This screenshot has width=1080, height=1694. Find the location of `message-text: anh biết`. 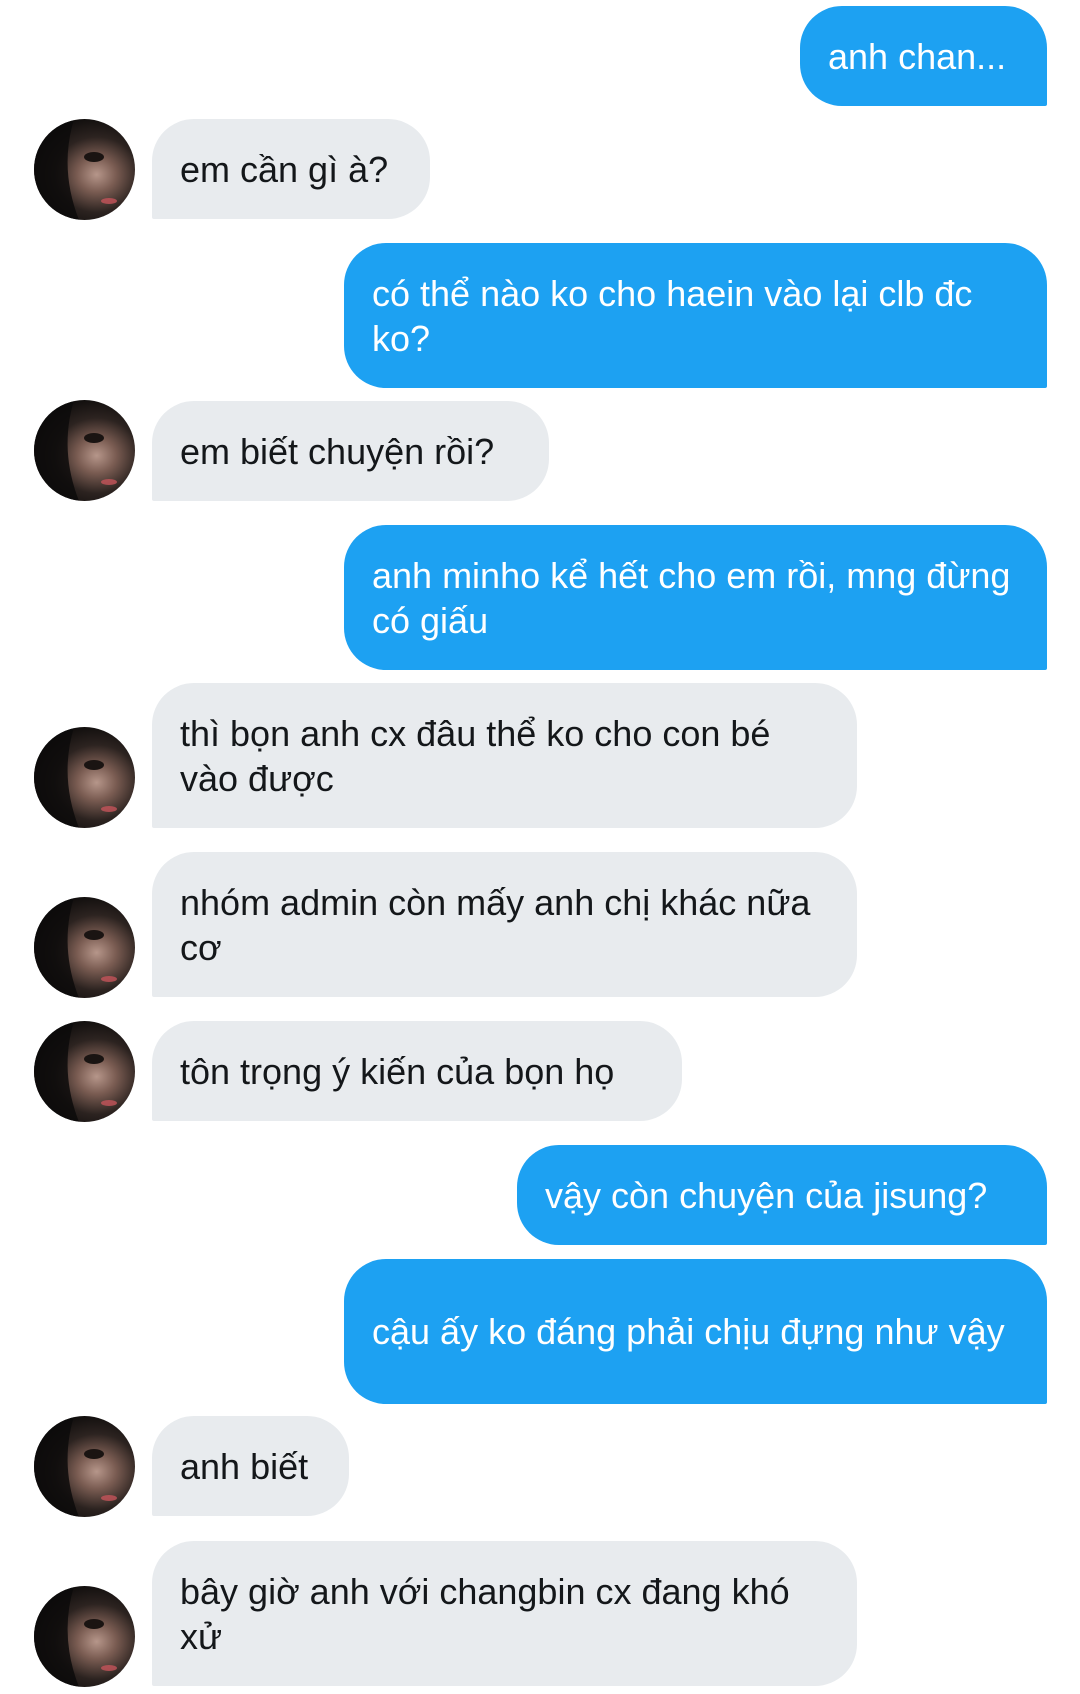

message-text: anh biết is located at coordinates (244, 1466).